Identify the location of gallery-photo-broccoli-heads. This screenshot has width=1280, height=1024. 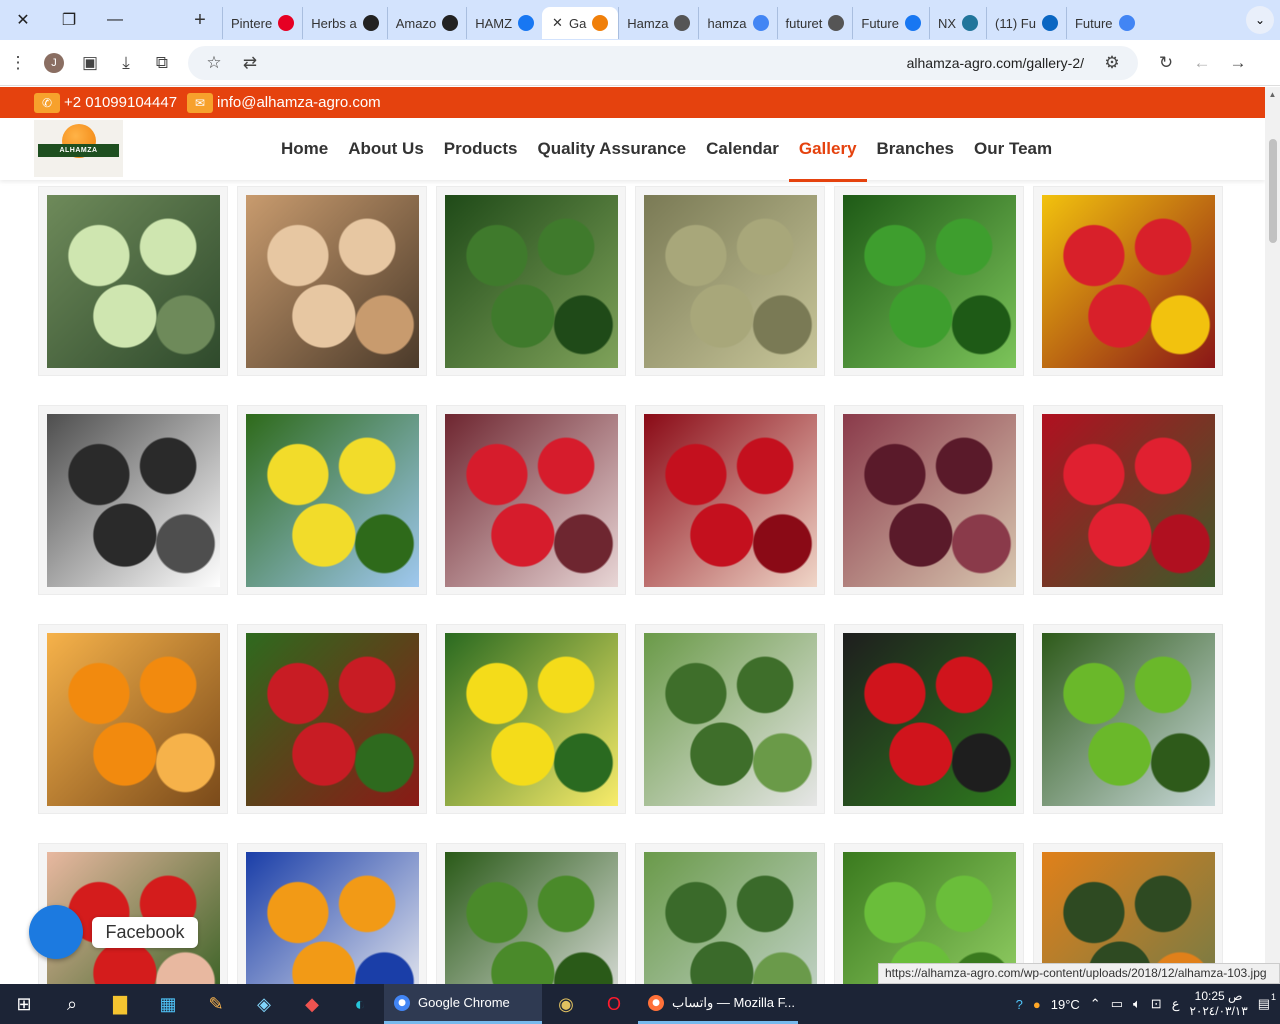
(730, 918).